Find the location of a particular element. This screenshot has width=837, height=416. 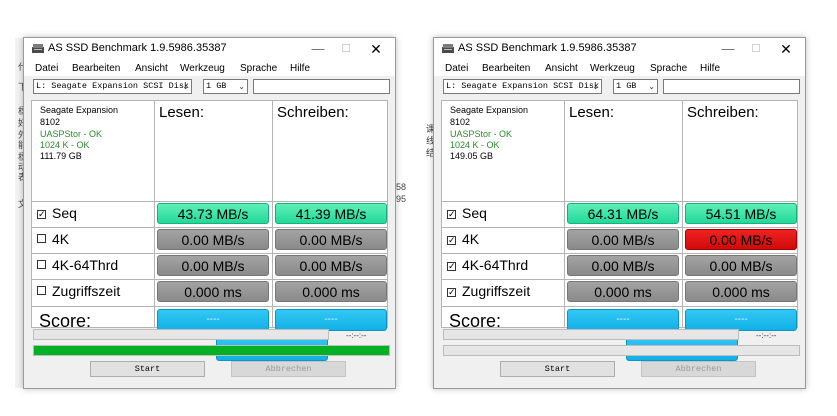

background-fragment: 95 is located at coordinates (401, 199).